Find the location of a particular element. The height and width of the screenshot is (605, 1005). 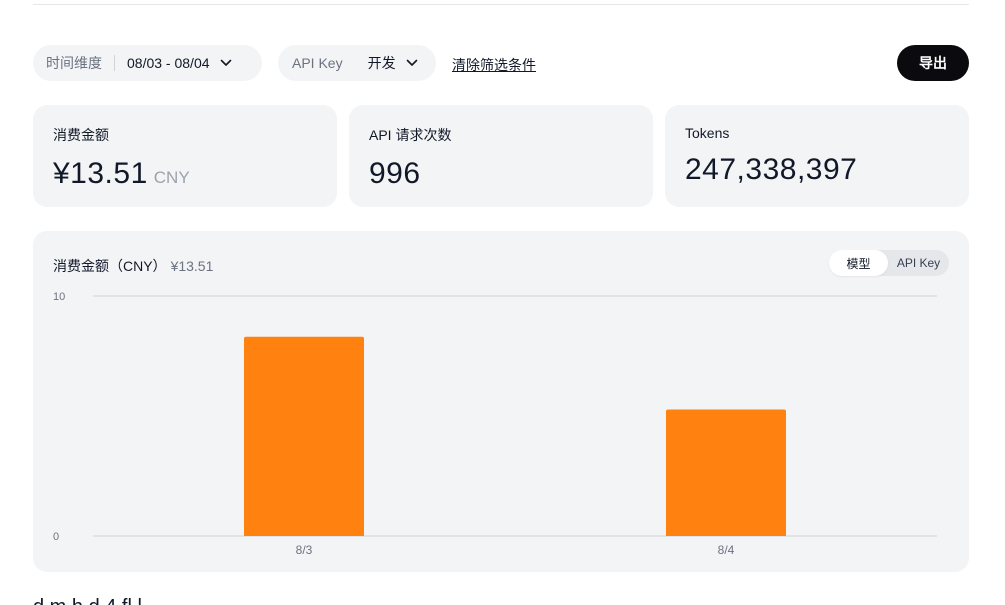

export-button: 导出 is located at coordinates (933, 63).